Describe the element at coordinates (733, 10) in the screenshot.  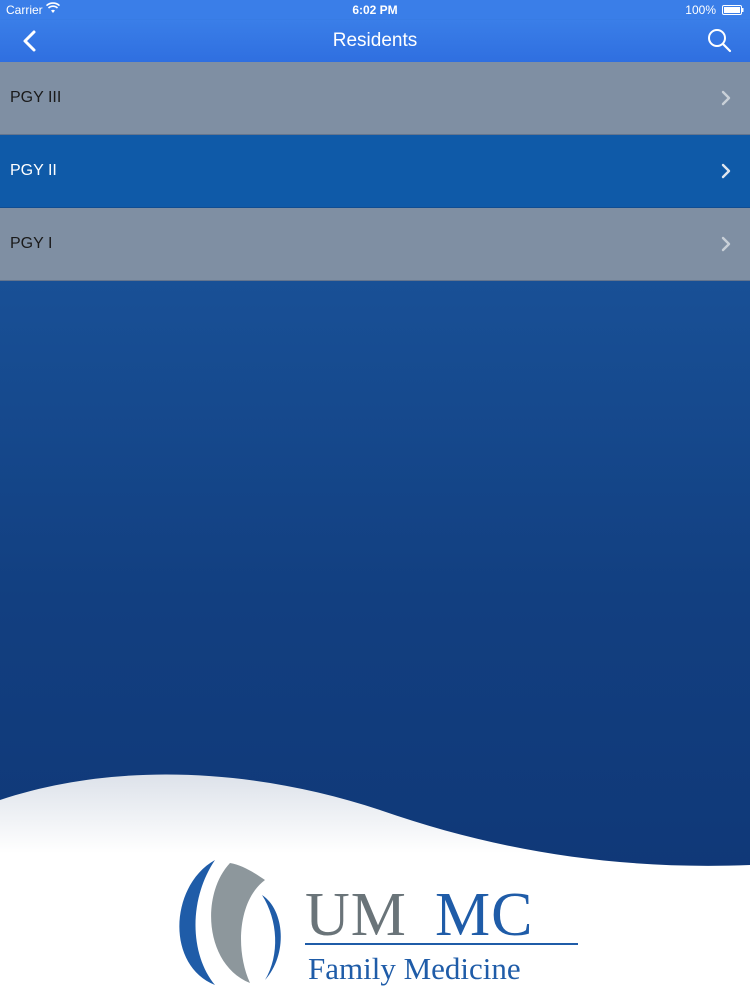
I see `battery-icon` at that location.